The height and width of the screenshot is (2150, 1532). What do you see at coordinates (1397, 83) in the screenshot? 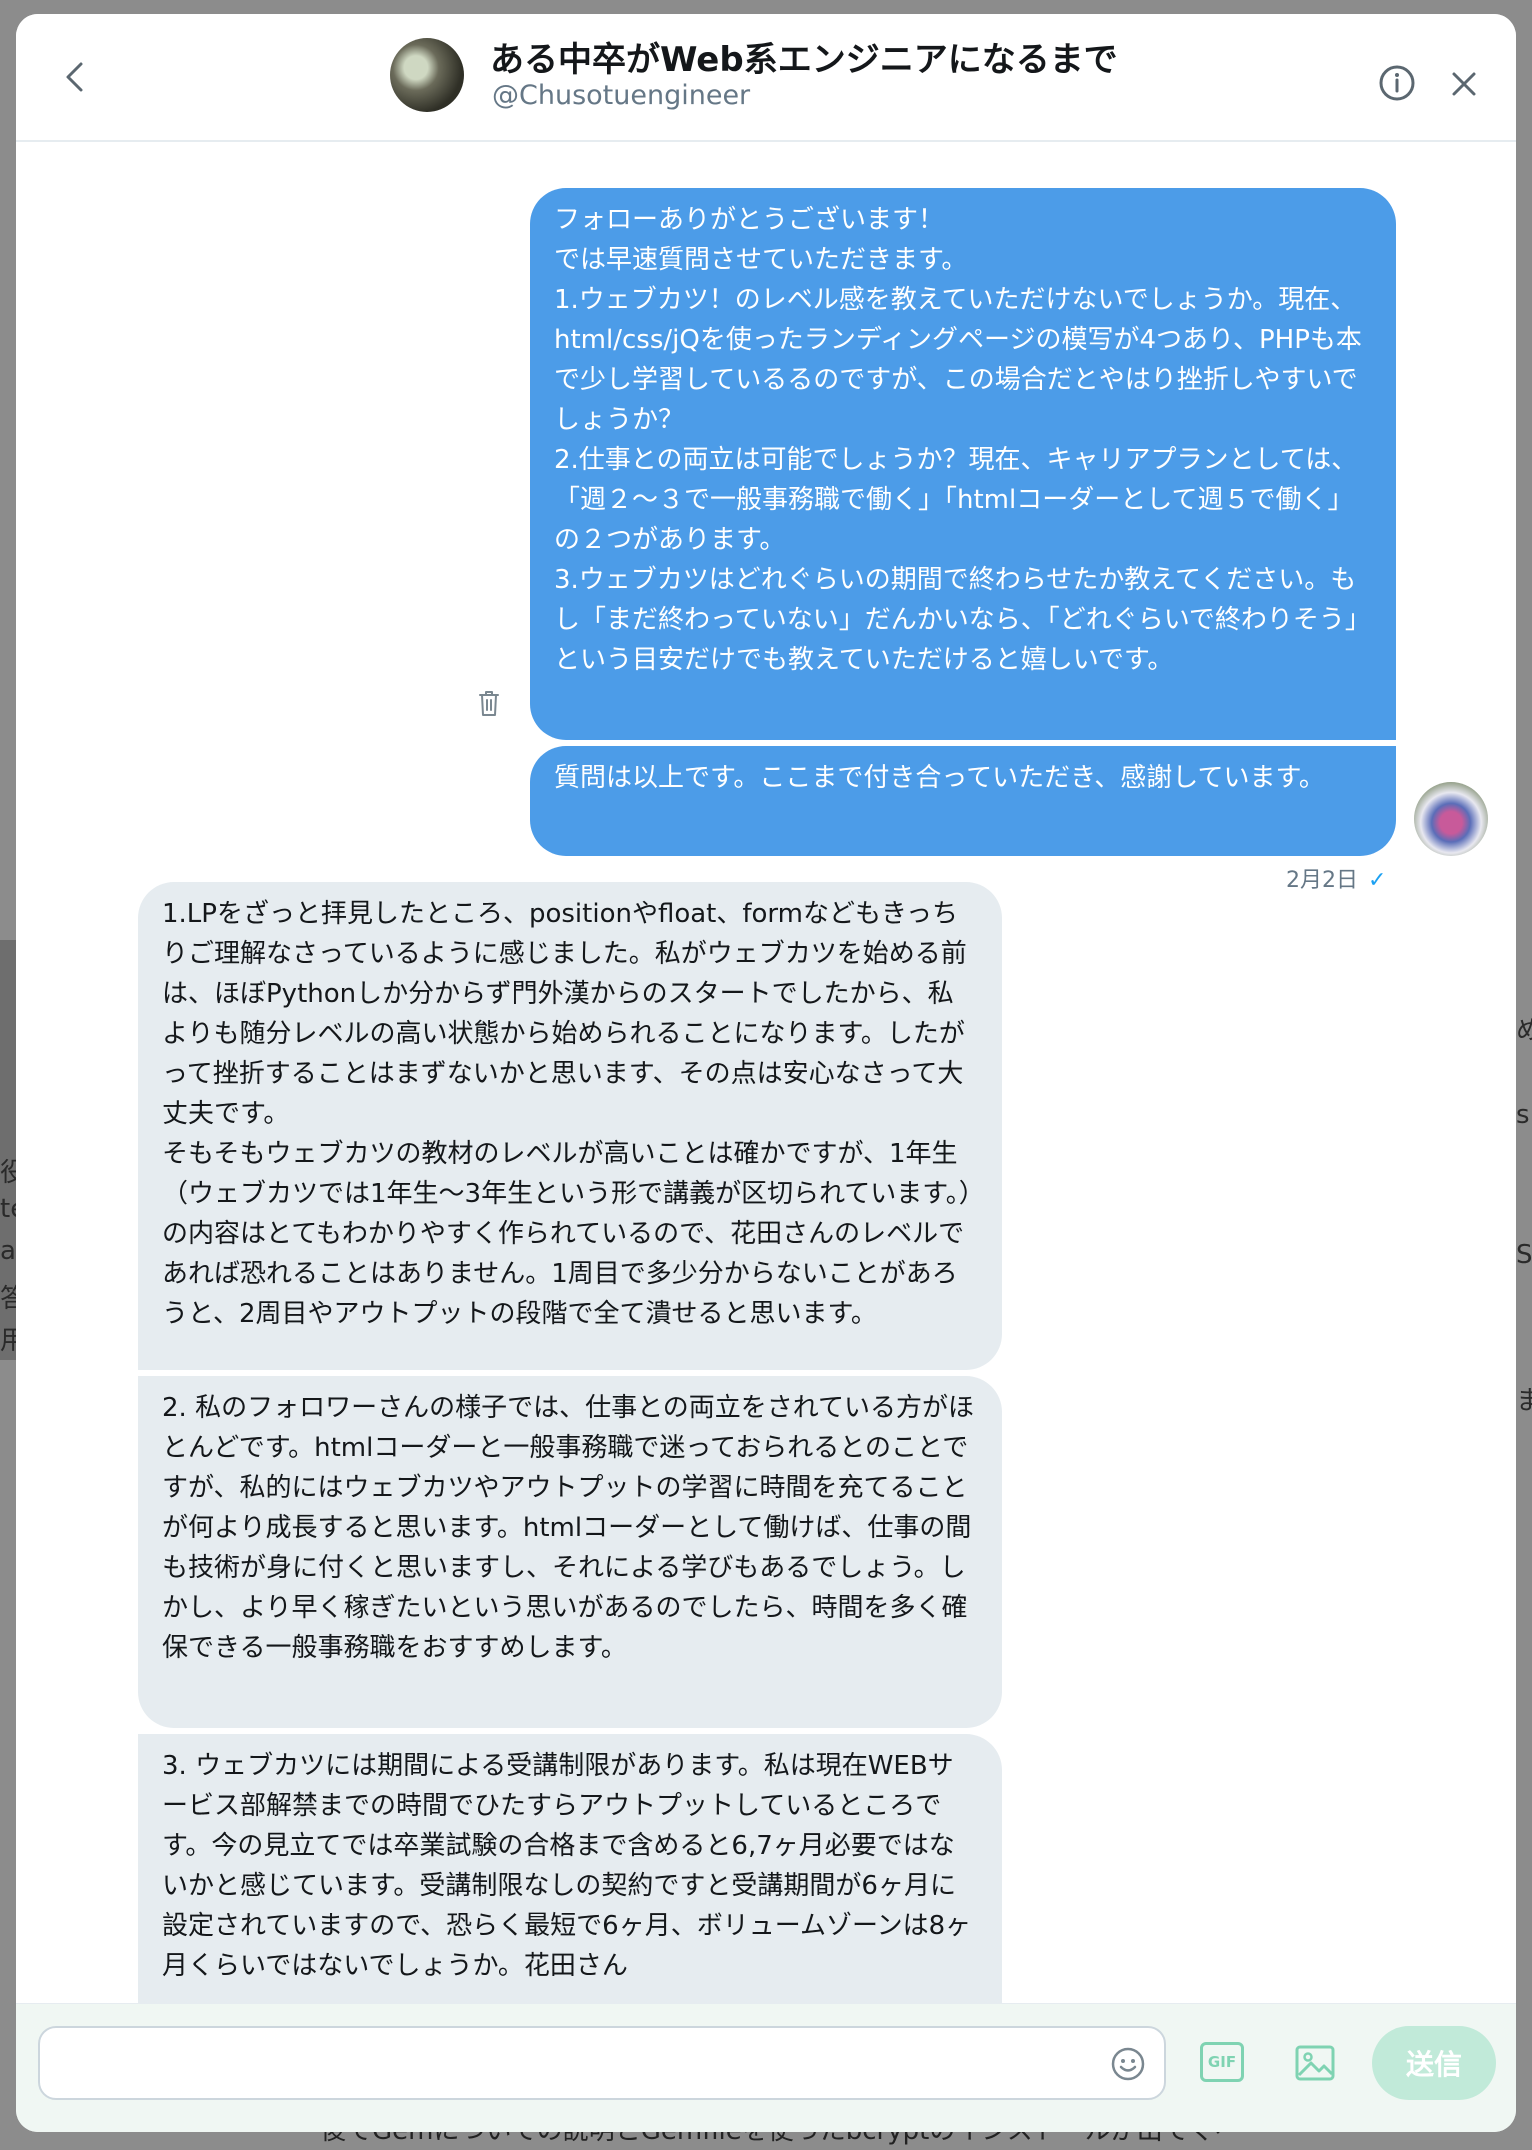
I see `info-icon` at bounding box center [1397, 83].